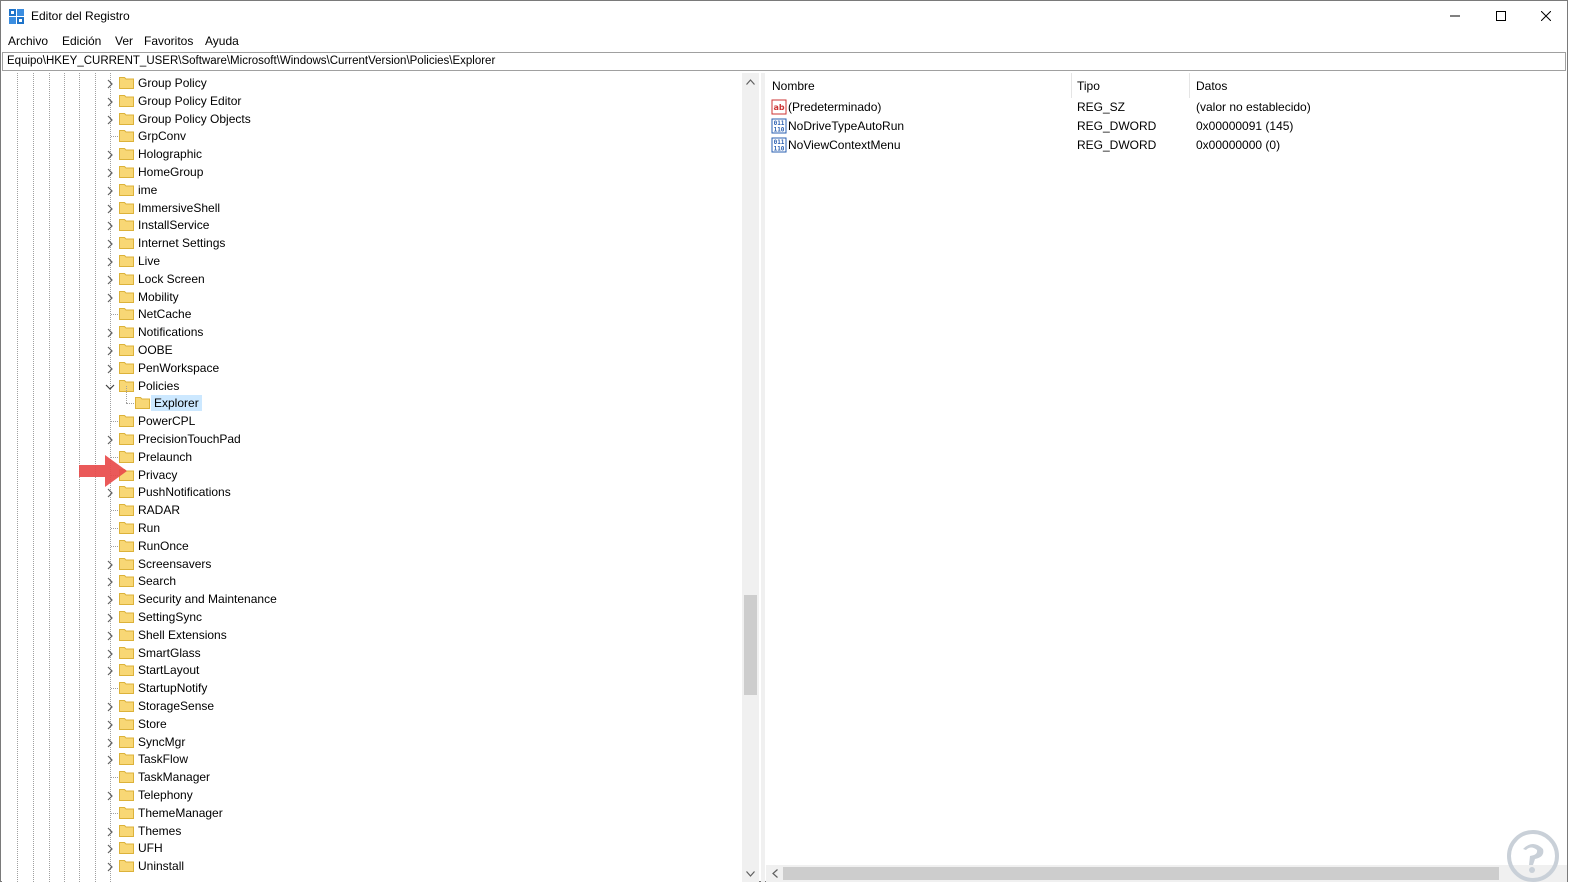 Image resolution: width=1588 pixels, height=893 pixels. I want to click on tree-item: Explorer, so click(372, 399).